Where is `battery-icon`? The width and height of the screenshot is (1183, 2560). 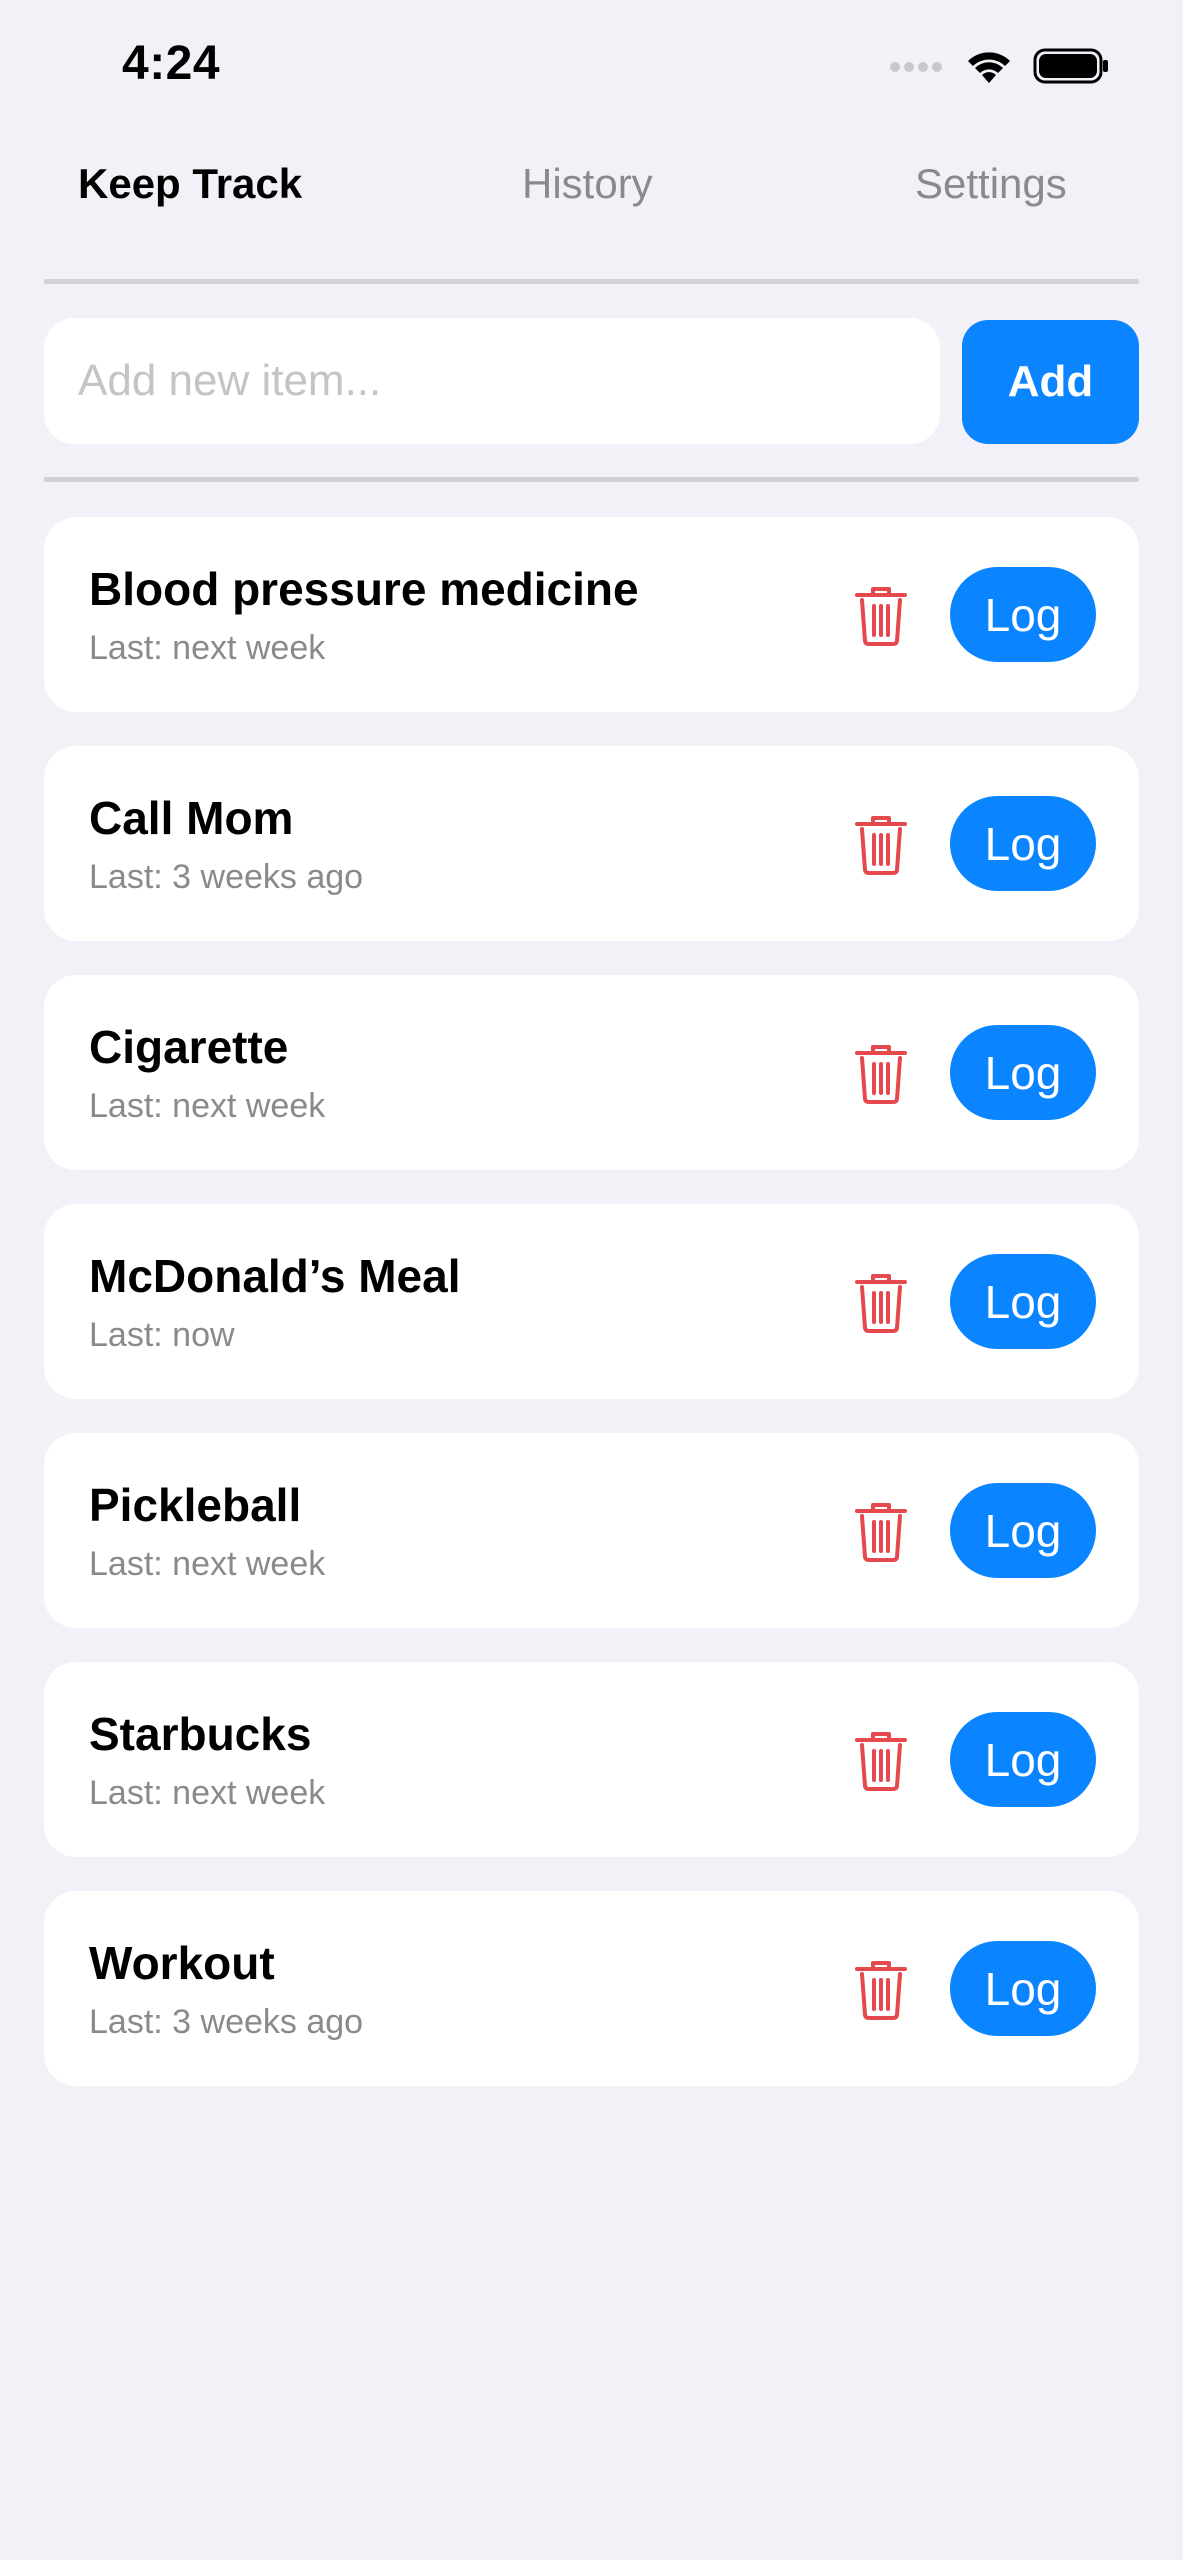 battery-icon is located at coordinates (1070, 66).